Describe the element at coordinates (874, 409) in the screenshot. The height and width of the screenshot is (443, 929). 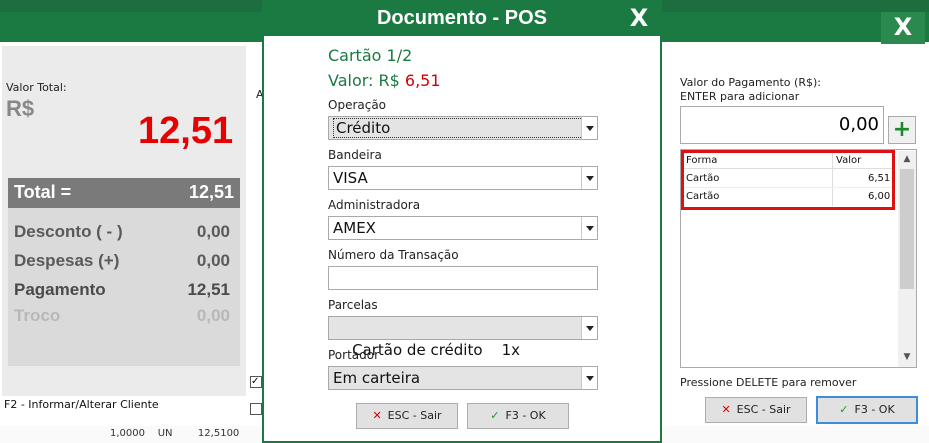
I see `pay-ok-label: F3 - OK` at that location.